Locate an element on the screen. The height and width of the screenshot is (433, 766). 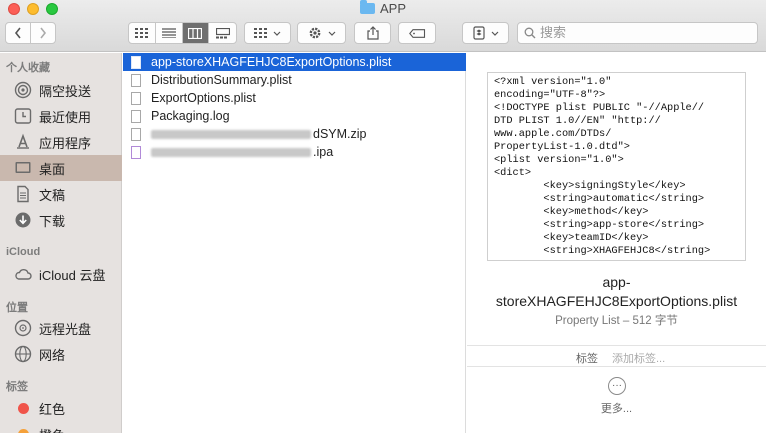
file-name: ExportOptions.plist is located at coordinates (203, 98).